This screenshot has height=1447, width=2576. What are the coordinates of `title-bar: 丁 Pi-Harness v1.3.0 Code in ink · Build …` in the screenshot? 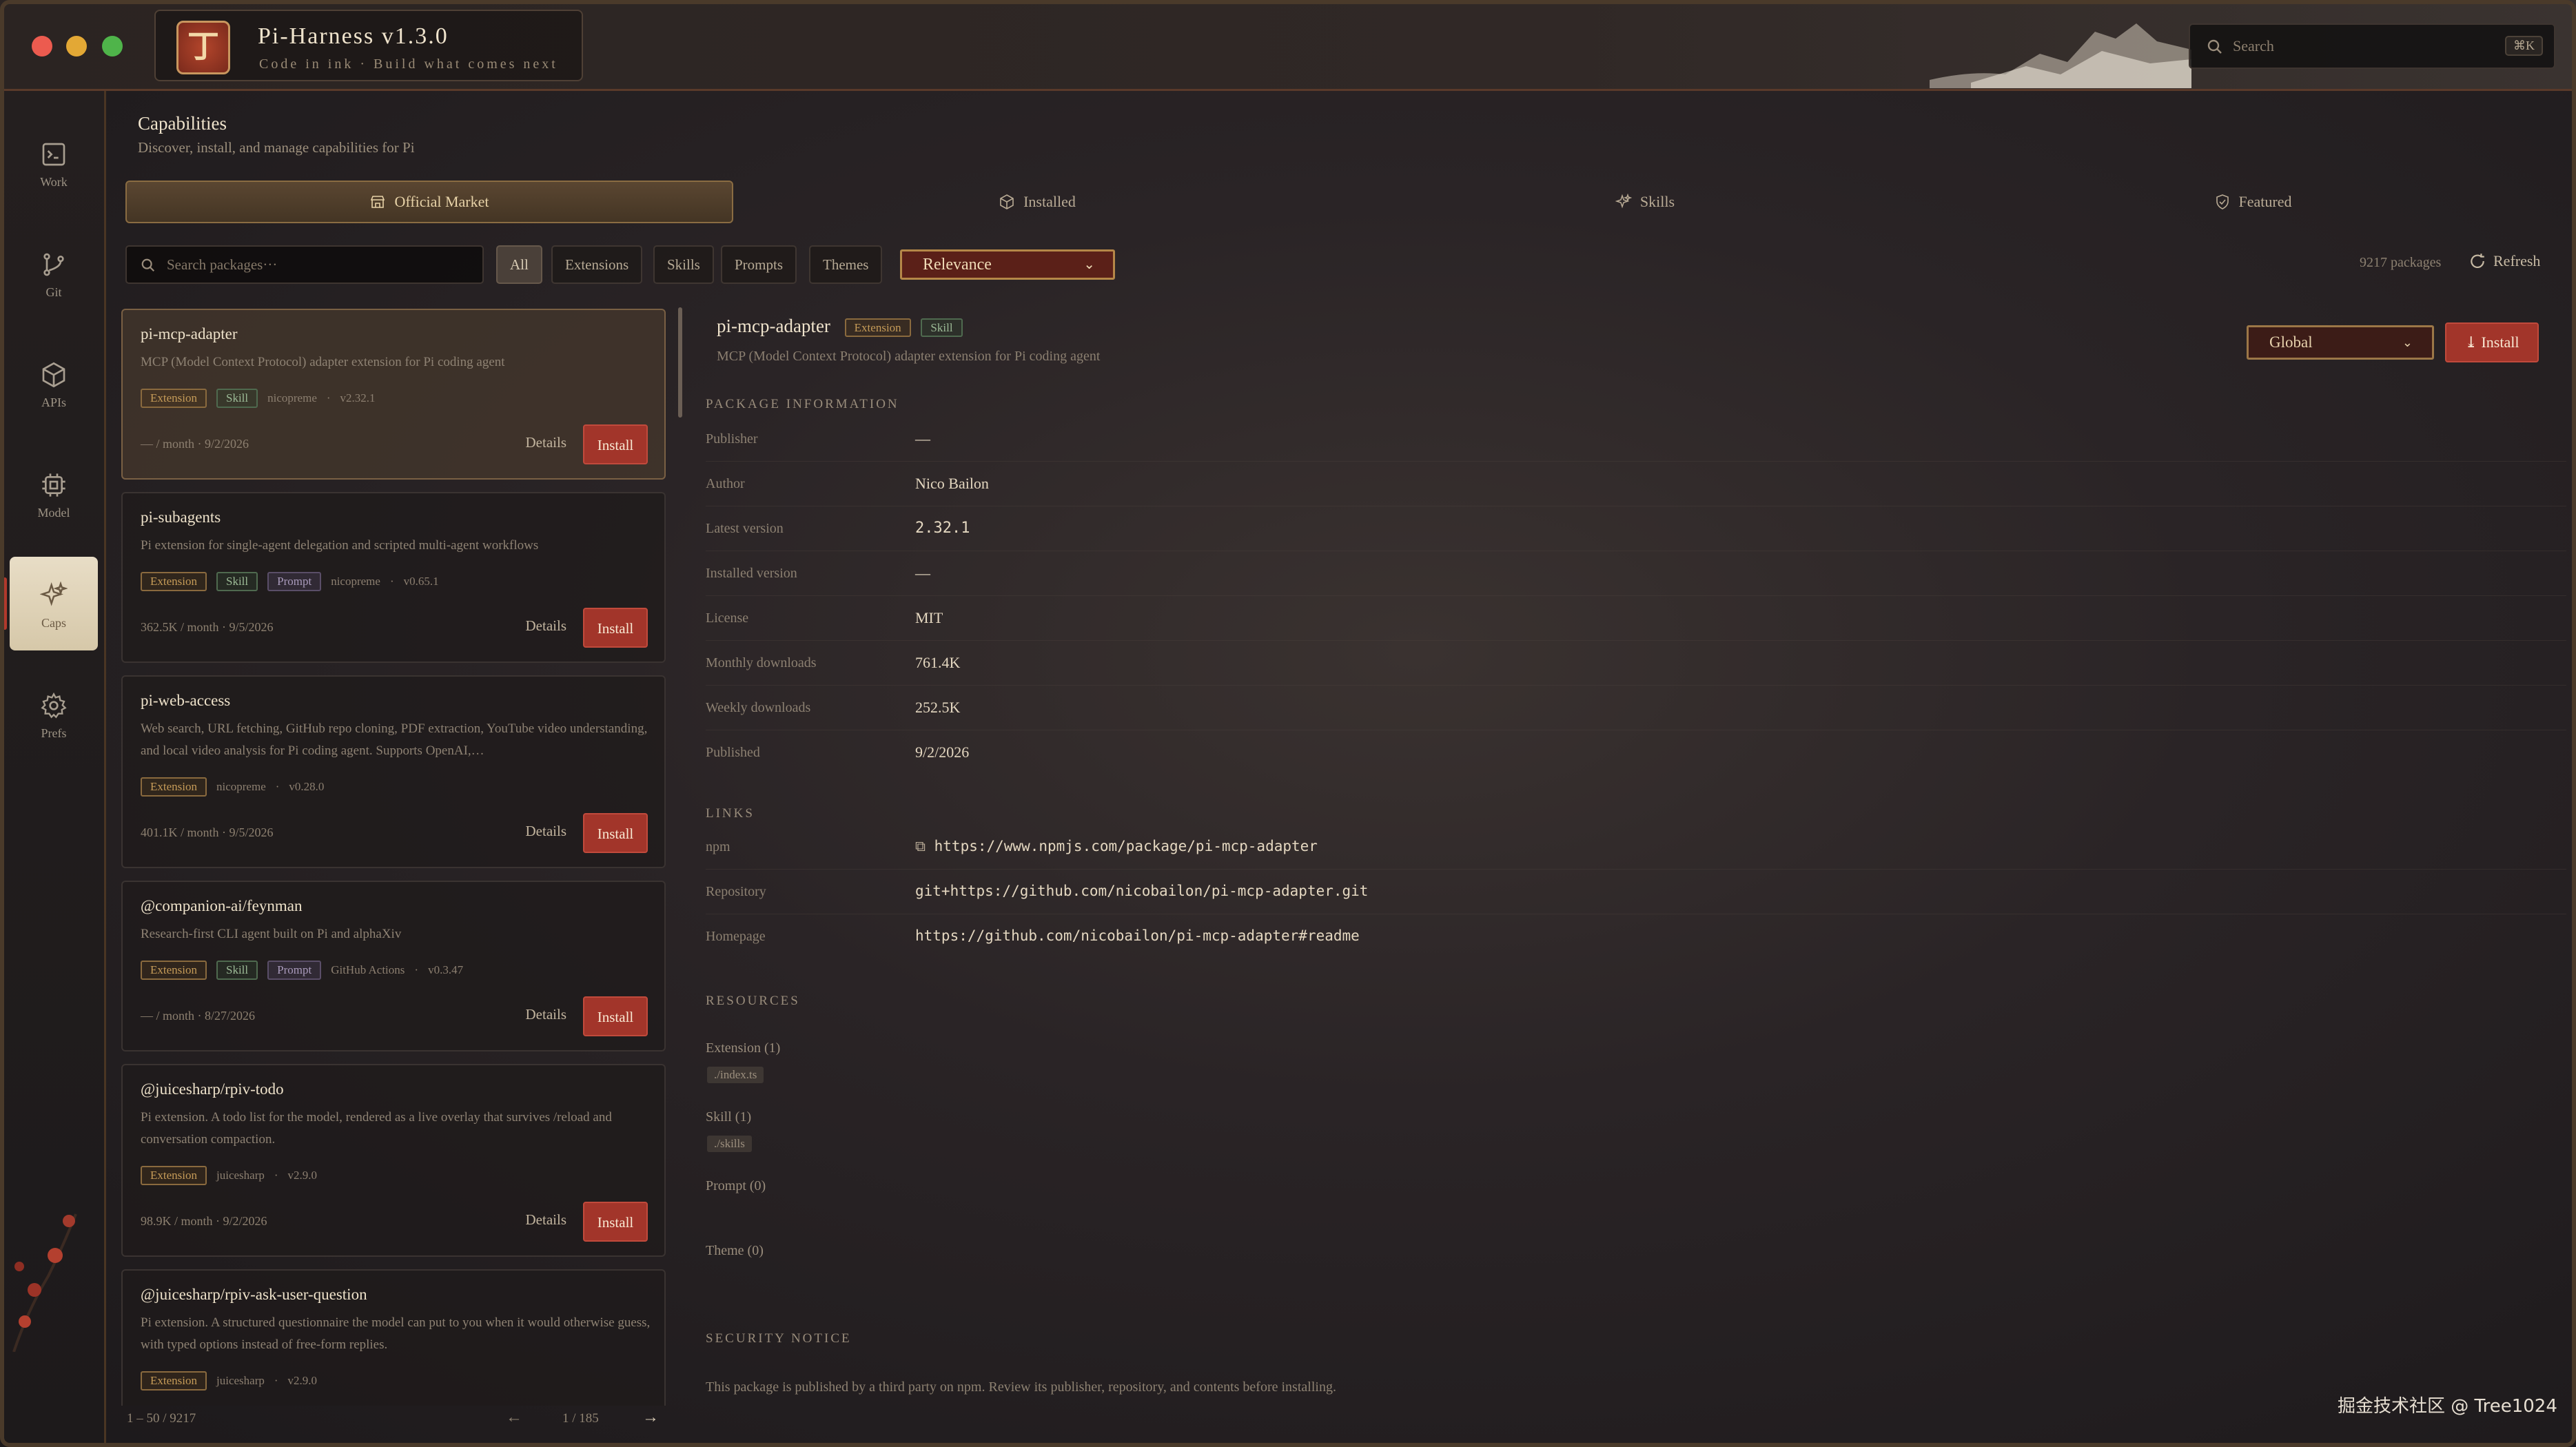 It's located at (1288, 45).